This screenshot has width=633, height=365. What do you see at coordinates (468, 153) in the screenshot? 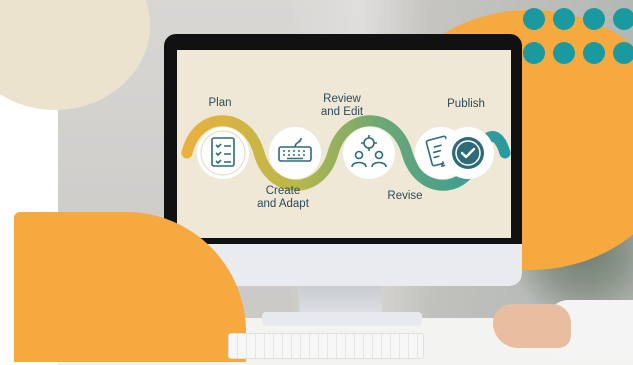
I see `checkmark-circle-icon` at bounding box center [468, 153].